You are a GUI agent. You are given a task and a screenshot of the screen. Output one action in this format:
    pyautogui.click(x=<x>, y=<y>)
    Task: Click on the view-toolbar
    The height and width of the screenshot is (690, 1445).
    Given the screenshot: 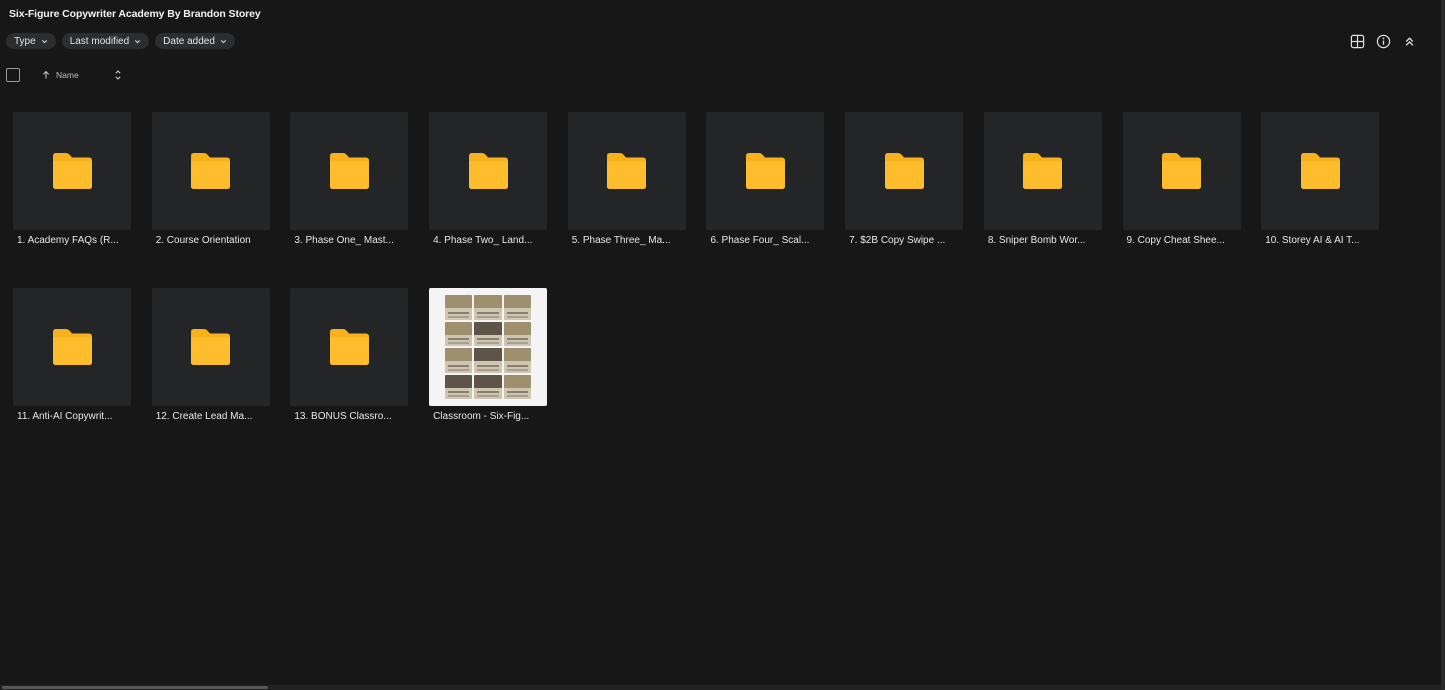 What is the action you would take?
    pyautogui.click(x=1383, y=41)
    